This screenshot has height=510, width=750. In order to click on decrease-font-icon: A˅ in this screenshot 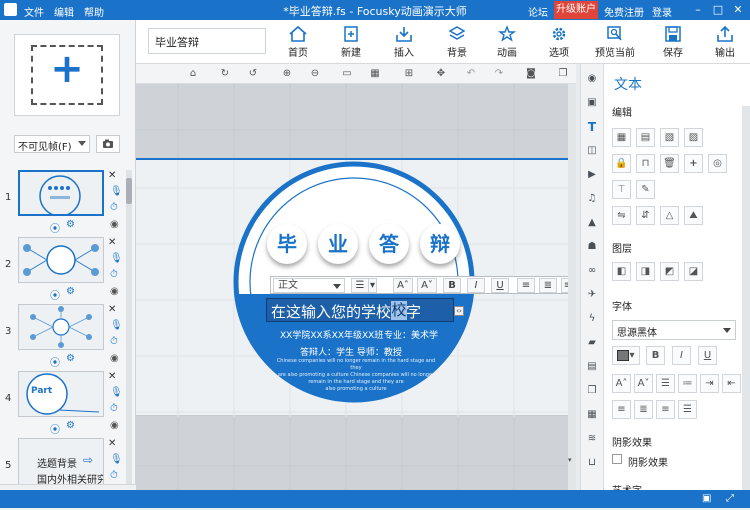, I will do `click(427, 285)`.